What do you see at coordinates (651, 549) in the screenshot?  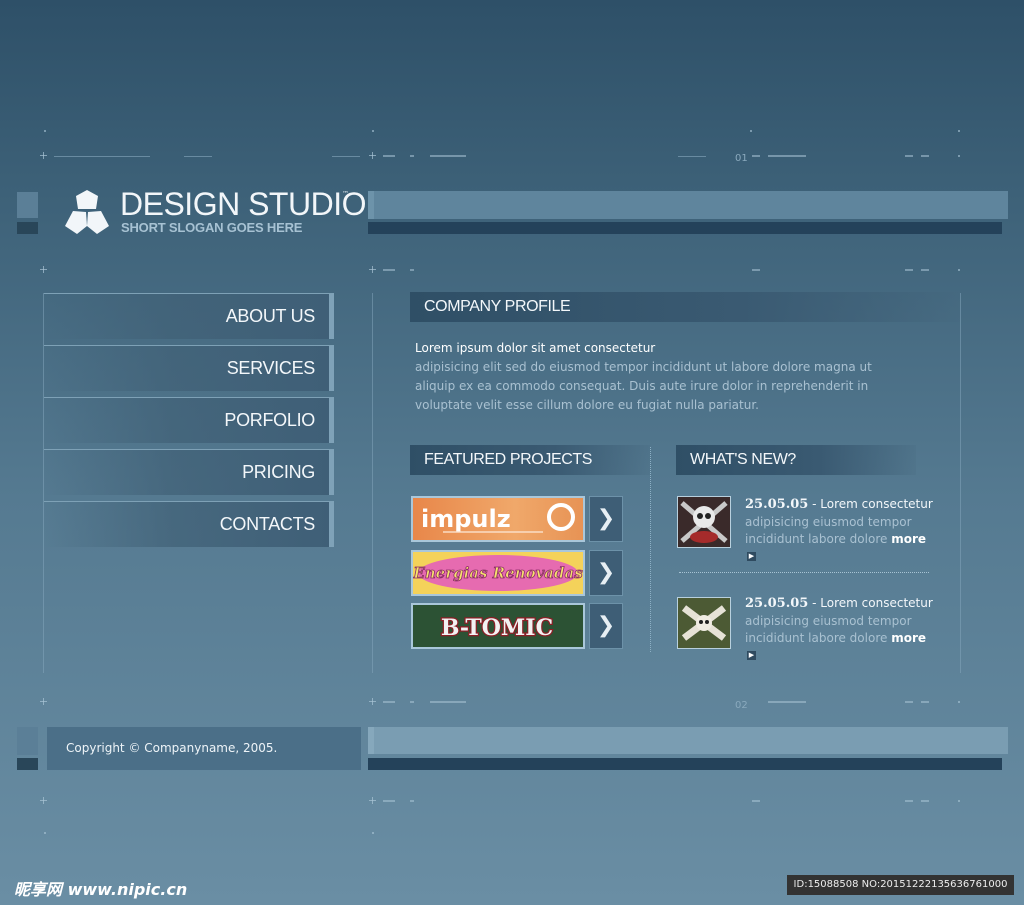 I see `column-divider` at bounding box center [651, 549].